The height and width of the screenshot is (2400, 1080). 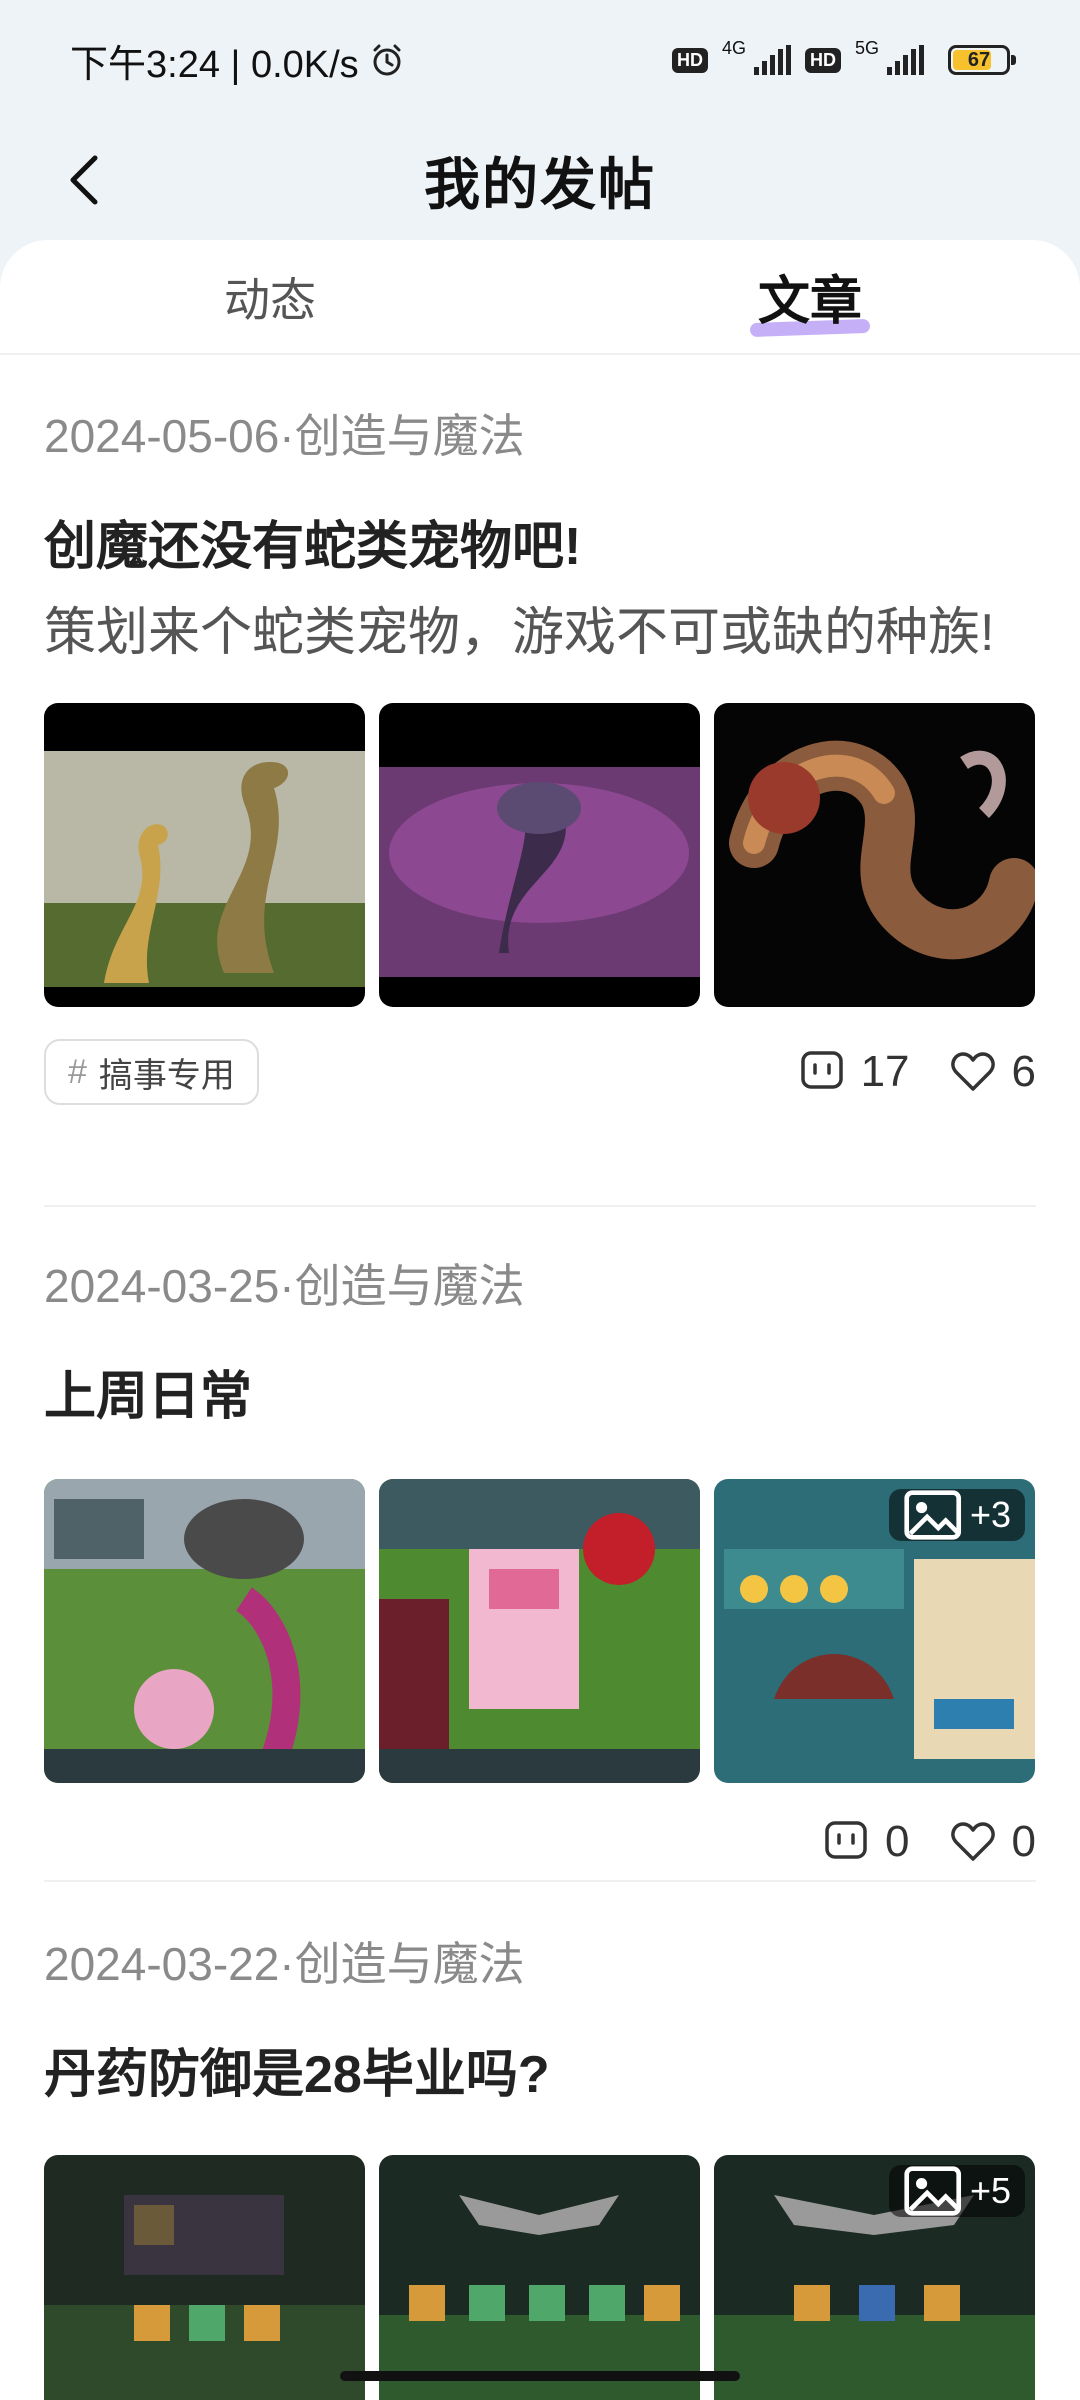 I want to click on purple-serpent-image, so click(x=539, y=855).